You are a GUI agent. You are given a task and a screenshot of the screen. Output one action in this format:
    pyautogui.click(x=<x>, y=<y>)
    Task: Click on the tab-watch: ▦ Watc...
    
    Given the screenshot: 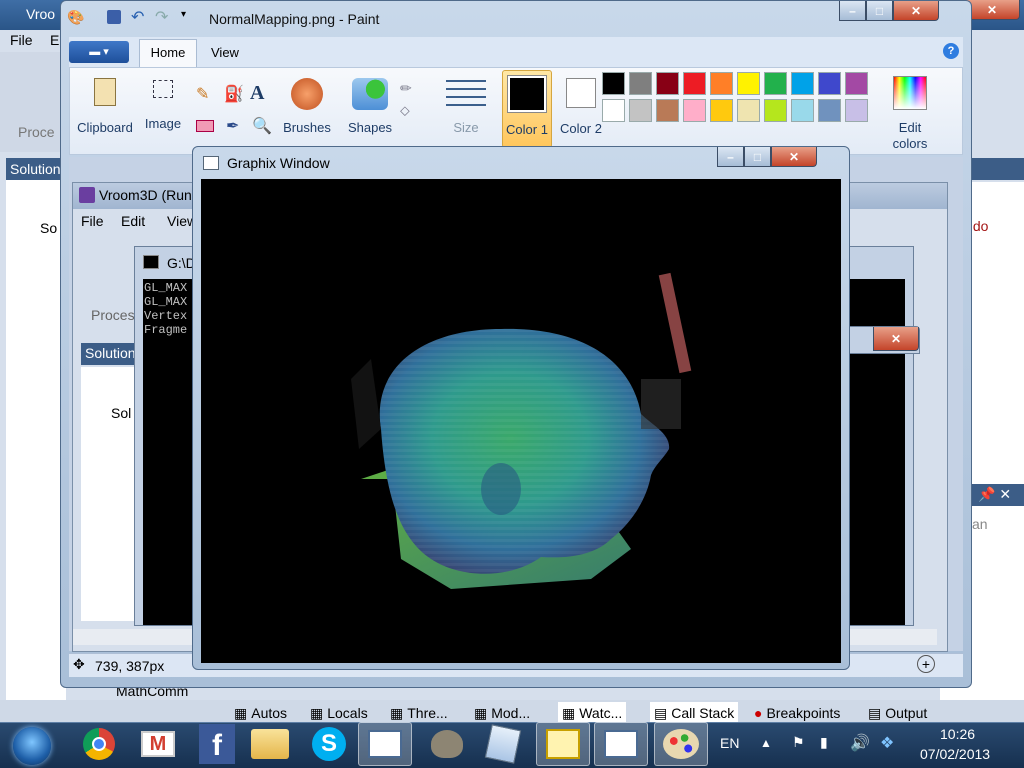 What is the action you would take?
    pyautogui.click(x=592, y=713)
    